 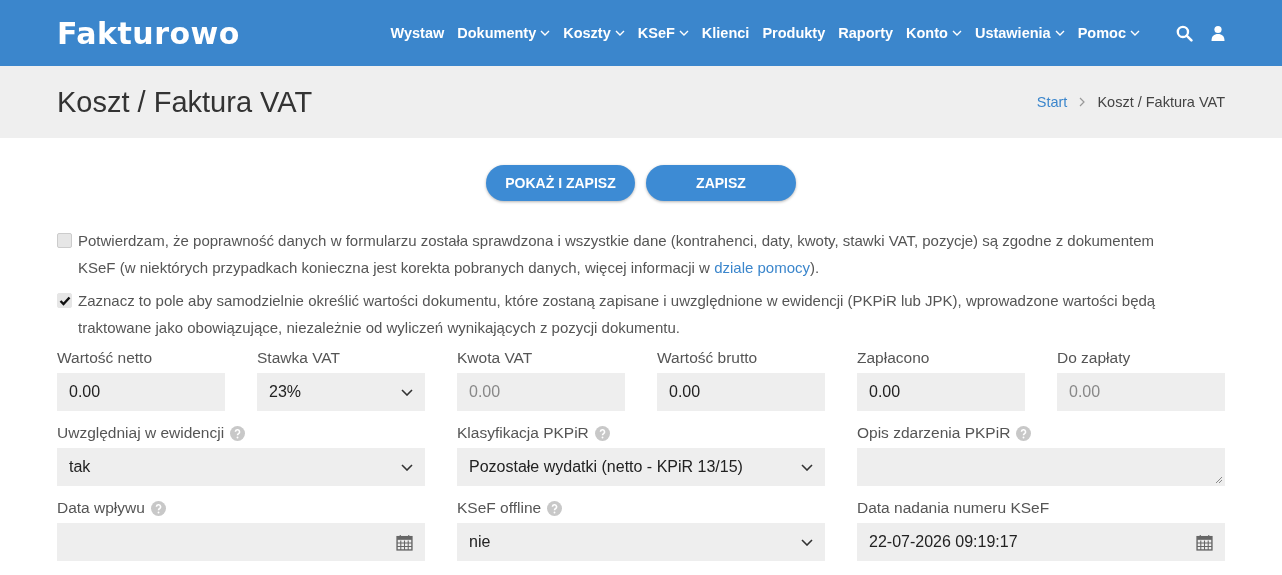 I want to click on field-label: Do zapłaty, so click(x=1094, y=358).